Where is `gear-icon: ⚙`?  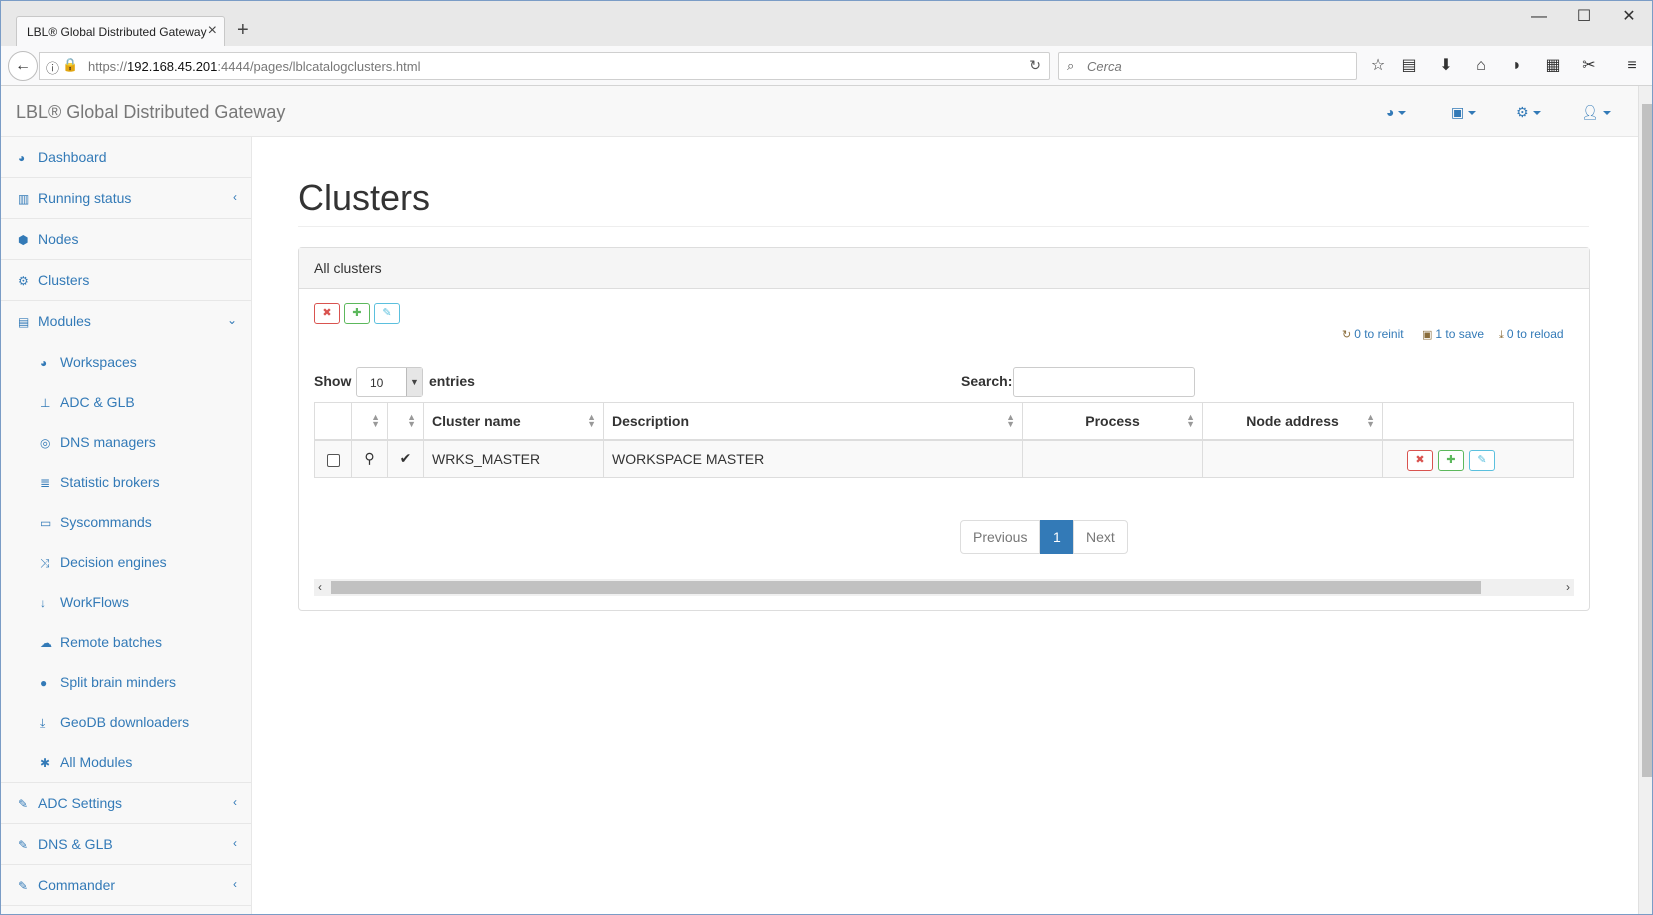 gear-icon: ⚙ is located at coordinates (1522, 112).